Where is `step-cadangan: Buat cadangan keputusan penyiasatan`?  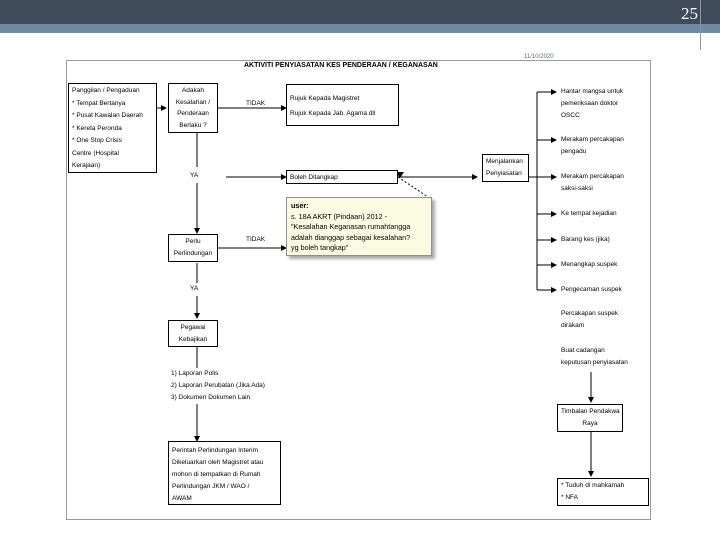 step-cadangan: Buat cadangan keputusan penyiasatan is located at coordinates (594, 356).